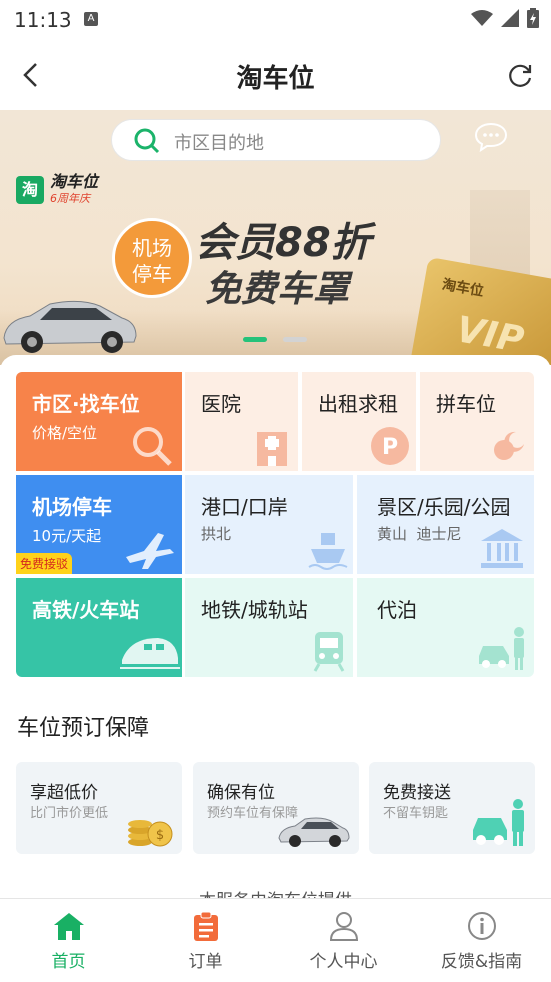 This screenshot has width=551, height=982. Describe the element at coordinates (244, 507) in the screenshot. I see `tile-port-title: 港口/口岸` at that location.